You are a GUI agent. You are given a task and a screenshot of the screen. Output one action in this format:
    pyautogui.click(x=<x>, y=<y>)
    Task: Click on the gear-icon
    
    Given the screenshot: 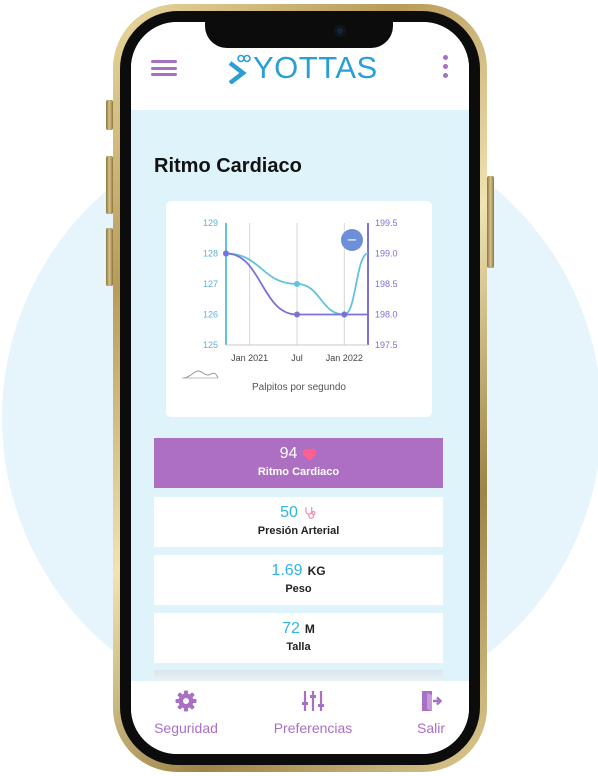 What is the action you would take?
    pyautogui.click(x=186, y=701)
    